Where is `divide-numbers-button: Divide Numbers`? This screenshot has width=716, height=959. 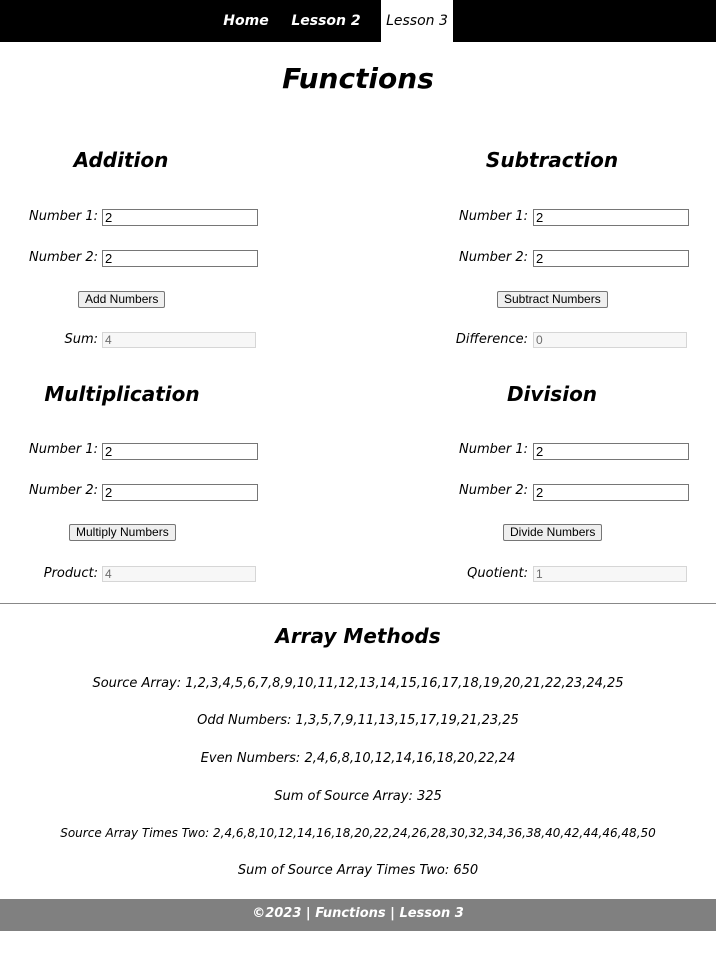
divide-numbers-button: Divide Numbers is located at coordinates (553, 532).